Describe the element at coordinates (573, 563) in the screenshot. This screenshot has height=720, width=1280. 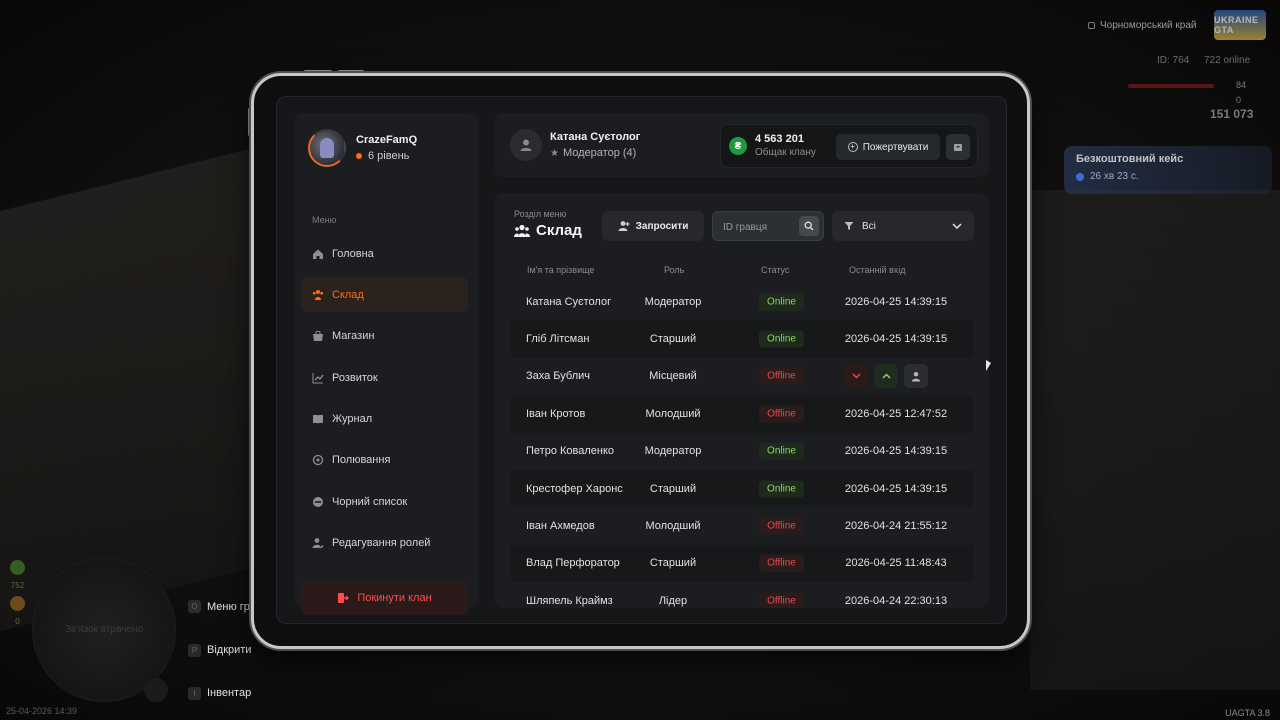
I see `member-name: Влад Перфоратор` at that location.